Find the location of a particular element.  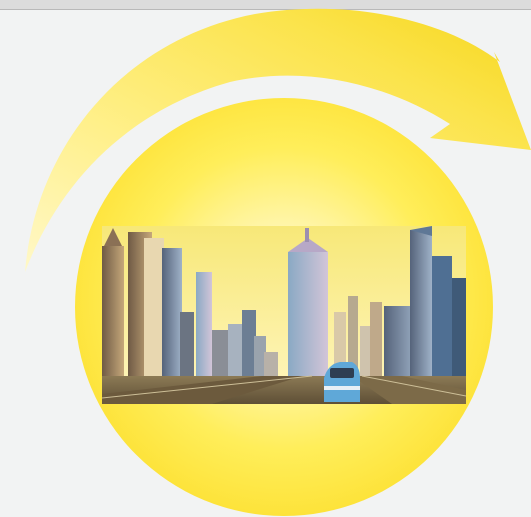

train-stripe is located at coordinates (342, 388).